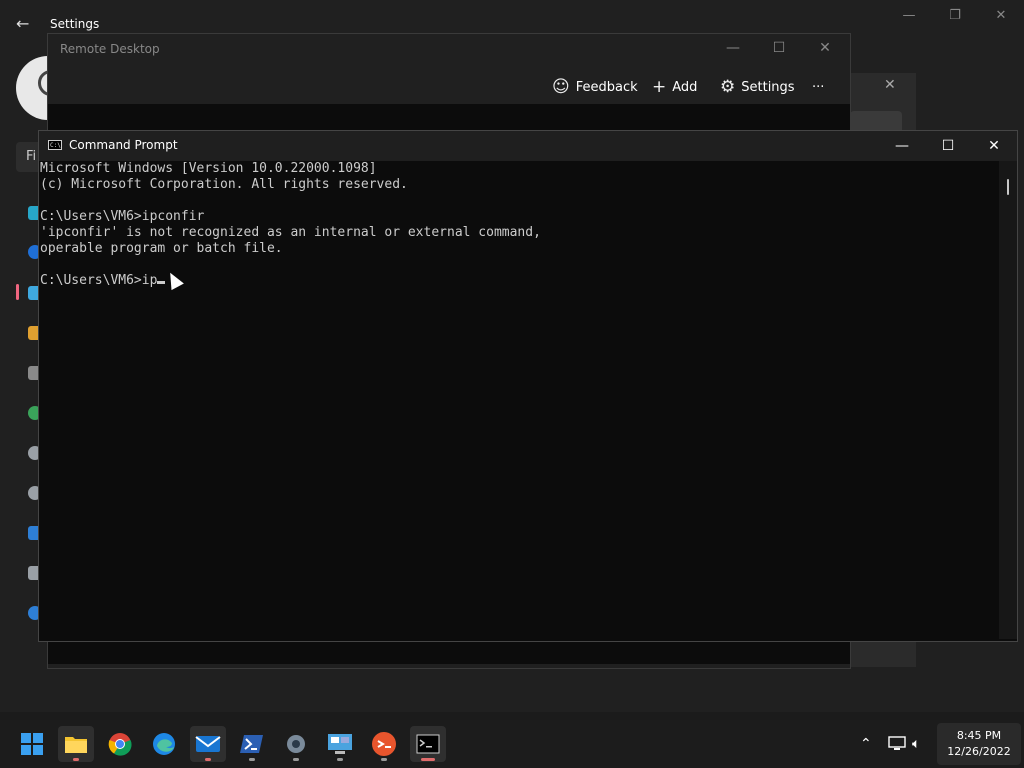 This screenshot has width=1024, height=768. Describe the element at coordinates (296, 744) in the screenshot. I see `settings-gear-icon` at that location.